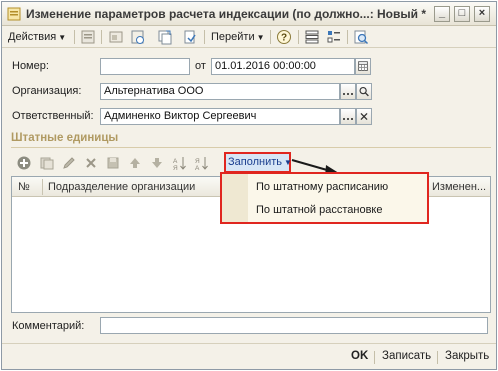  What do you see at coordinates (113, 163) in the screenshot?
I see `end-edit-icon` at bounding box center [113, 163].